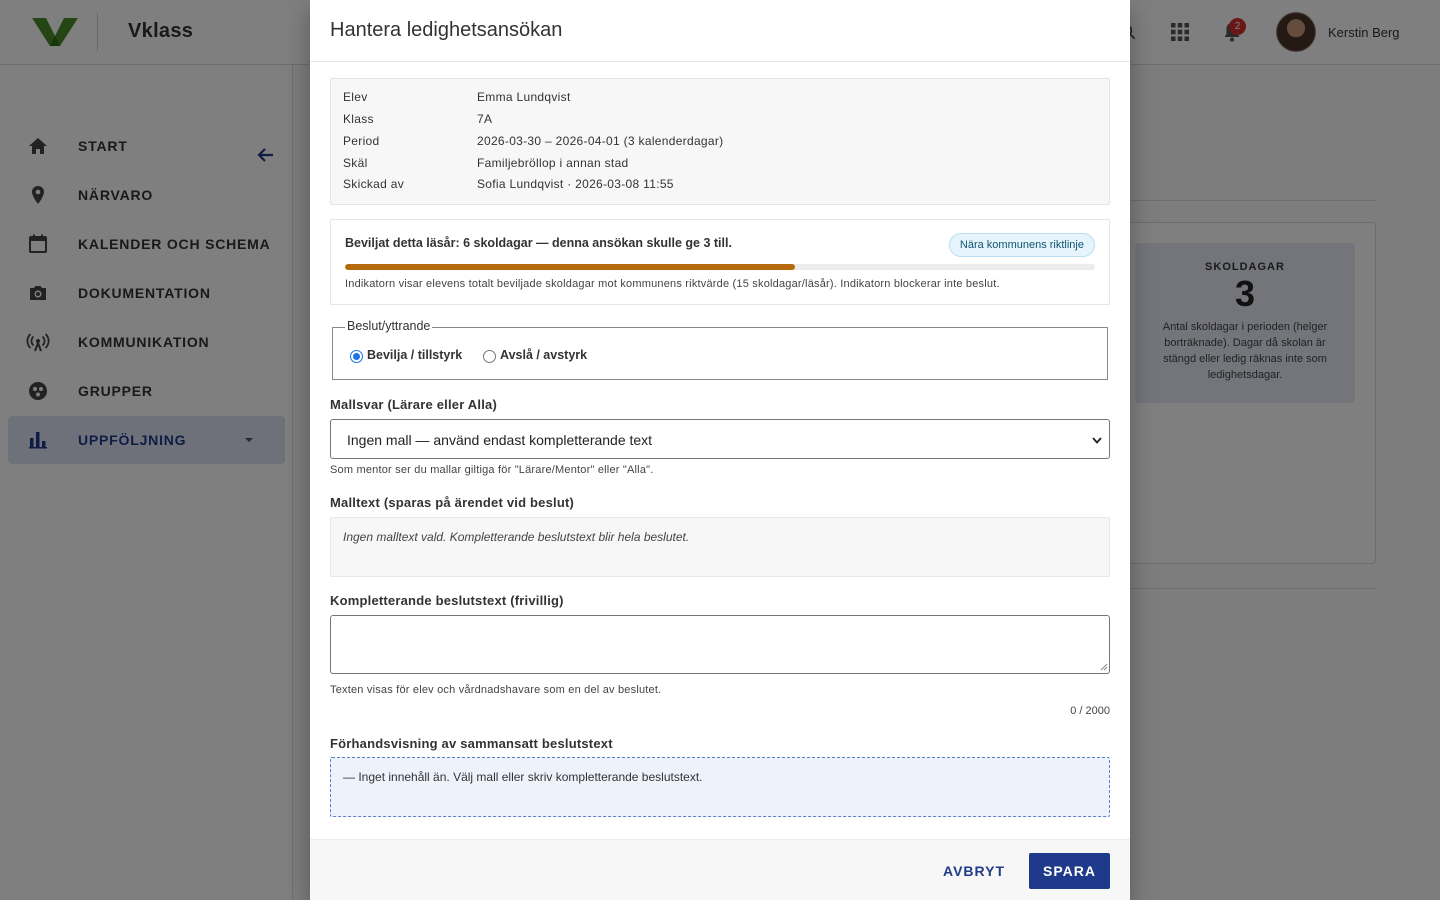 This screenshot has width=1440, height=900. What do you see at coordinates (1103, 666) in the screenshot?
I see `resize-handle-icon` at bounding box center [1103, 666].